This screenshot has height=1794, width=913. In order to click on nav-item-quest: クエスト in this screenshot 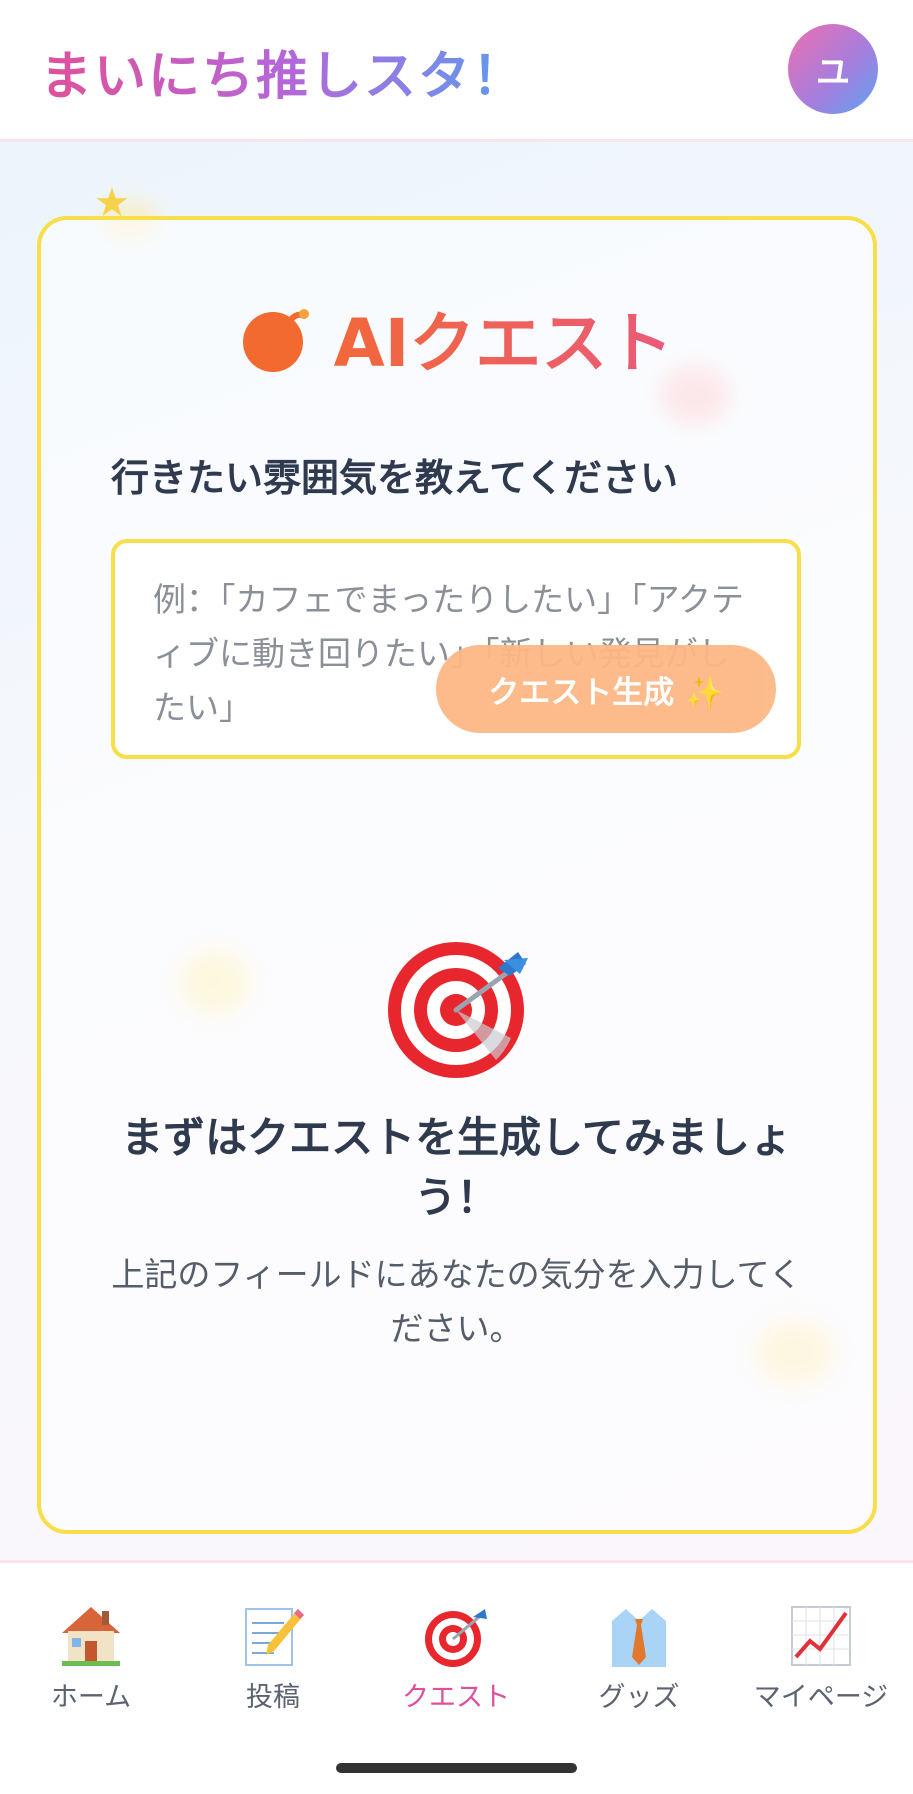, I will do `click(456, 1658)`.